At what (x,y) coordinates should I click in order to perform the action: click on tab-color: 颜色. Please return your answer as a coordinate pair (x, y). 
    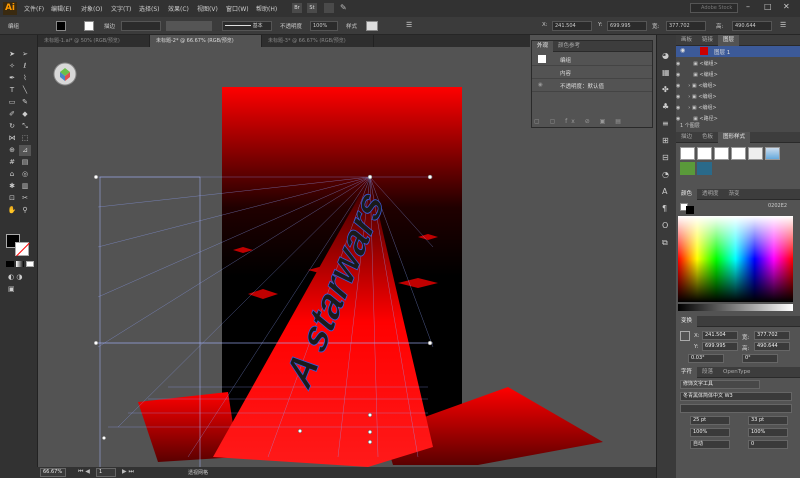
    Looking at the image, I should click on (687, 194).